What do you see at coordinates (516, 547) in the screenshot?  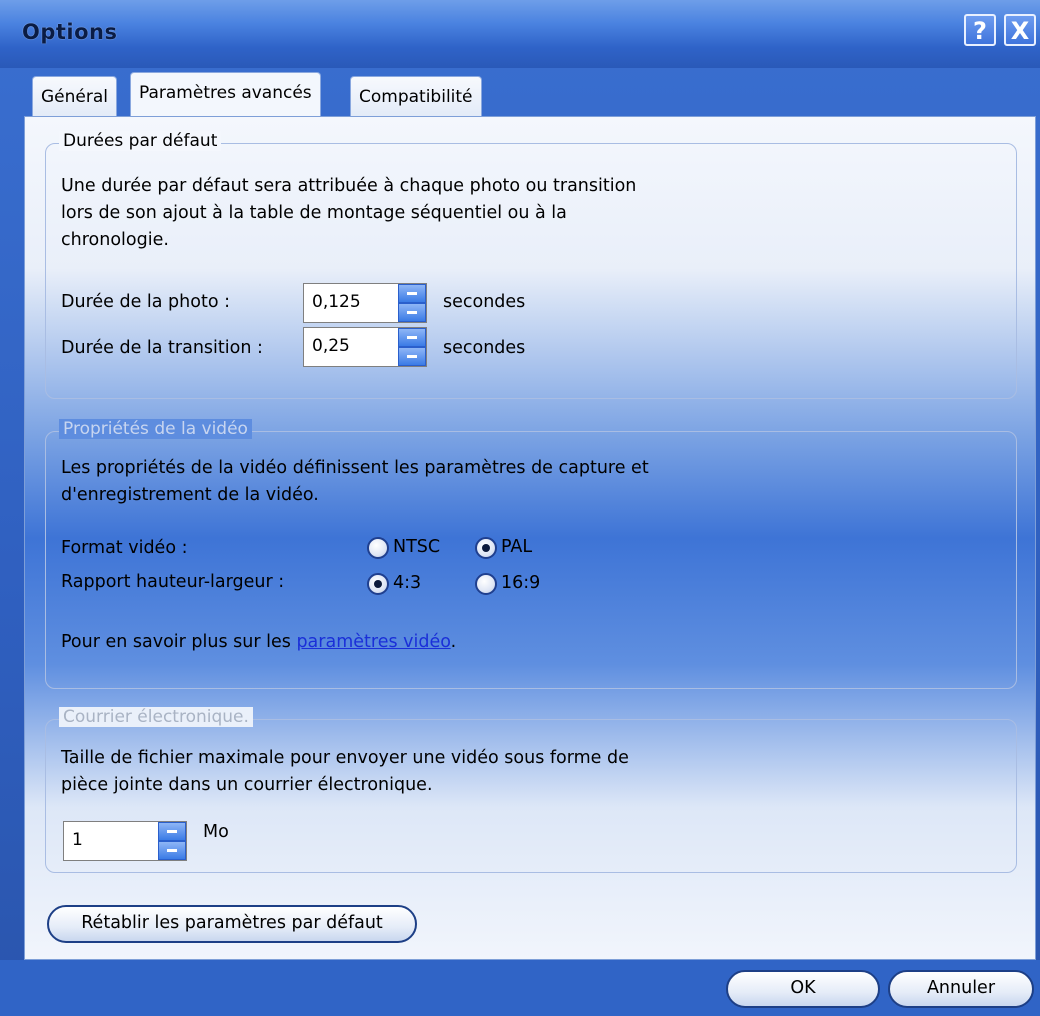 I see `pal-label: PAL` at bounding box center [516, 547].